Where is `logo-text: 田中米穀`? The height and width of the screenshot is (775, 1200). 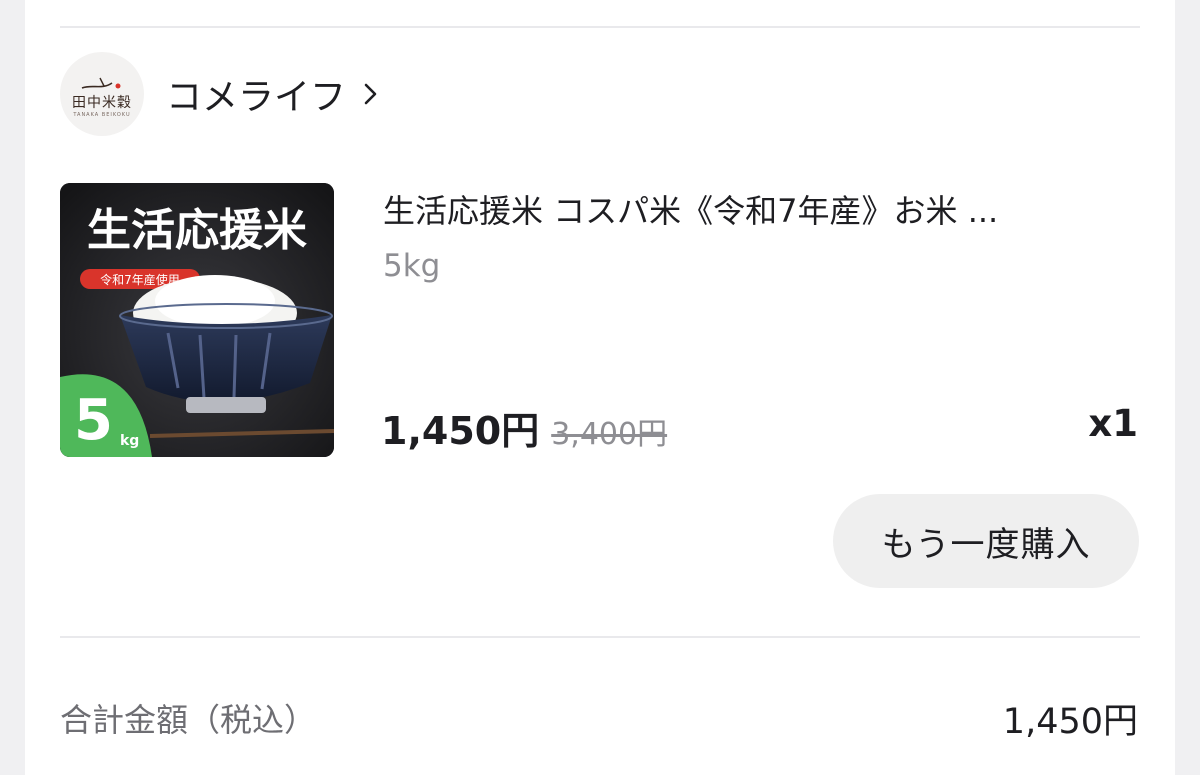
logo-text: 田中米穀 is located at coordinates (102, 103).